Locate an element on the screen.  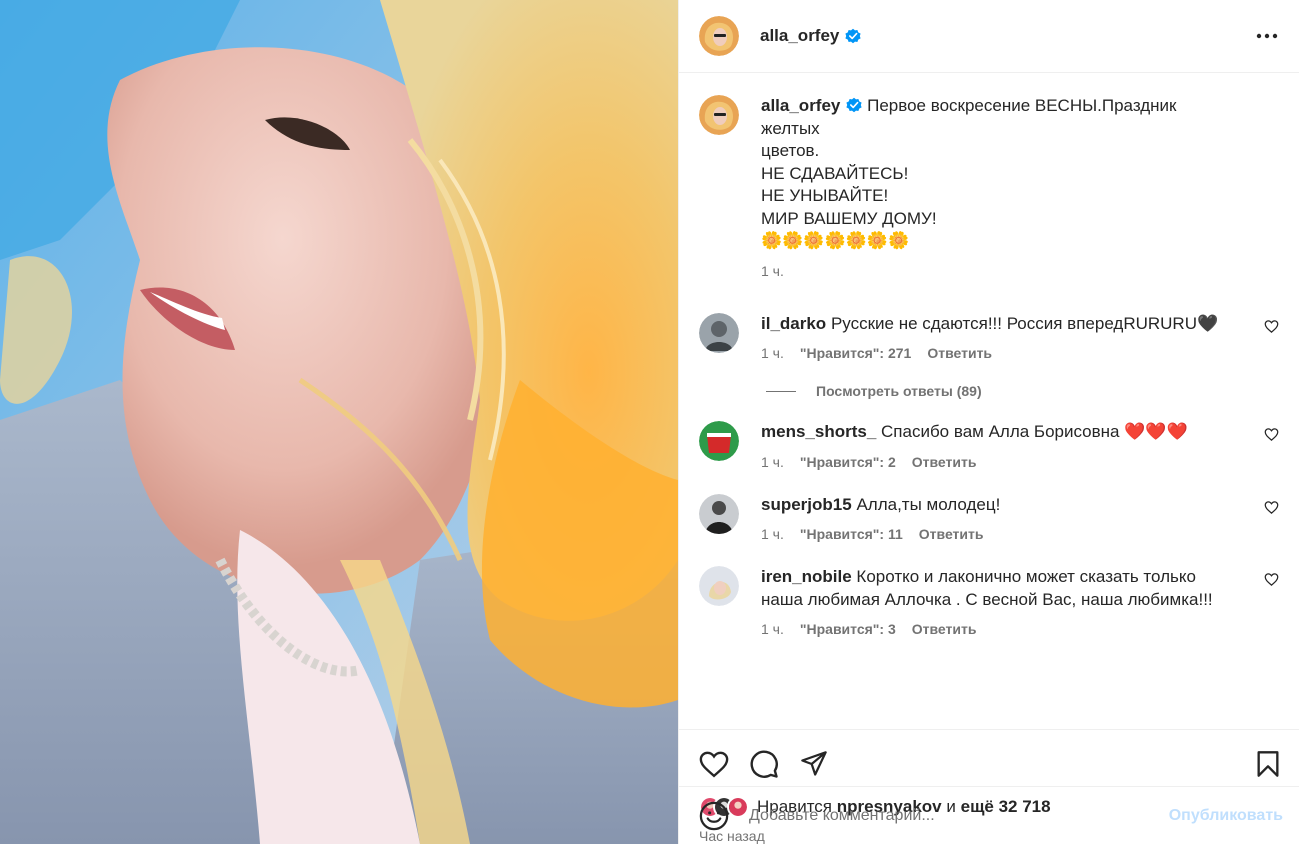
post-header: alla_orfey is located at coordinates (989, 36).